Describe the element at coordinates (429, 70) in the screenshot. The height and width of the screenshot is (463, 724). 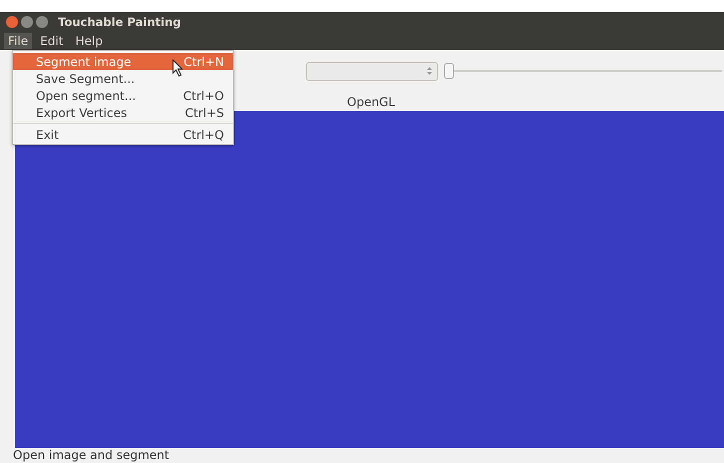
I see `spin-arrows-icon` at that location.